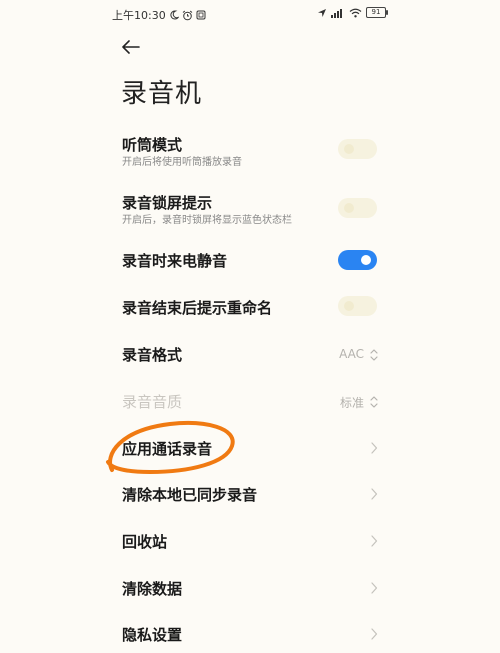 This screenshot has width=500, height=653. I want to click on setting-label: 隐私设置, so click(152, 635).